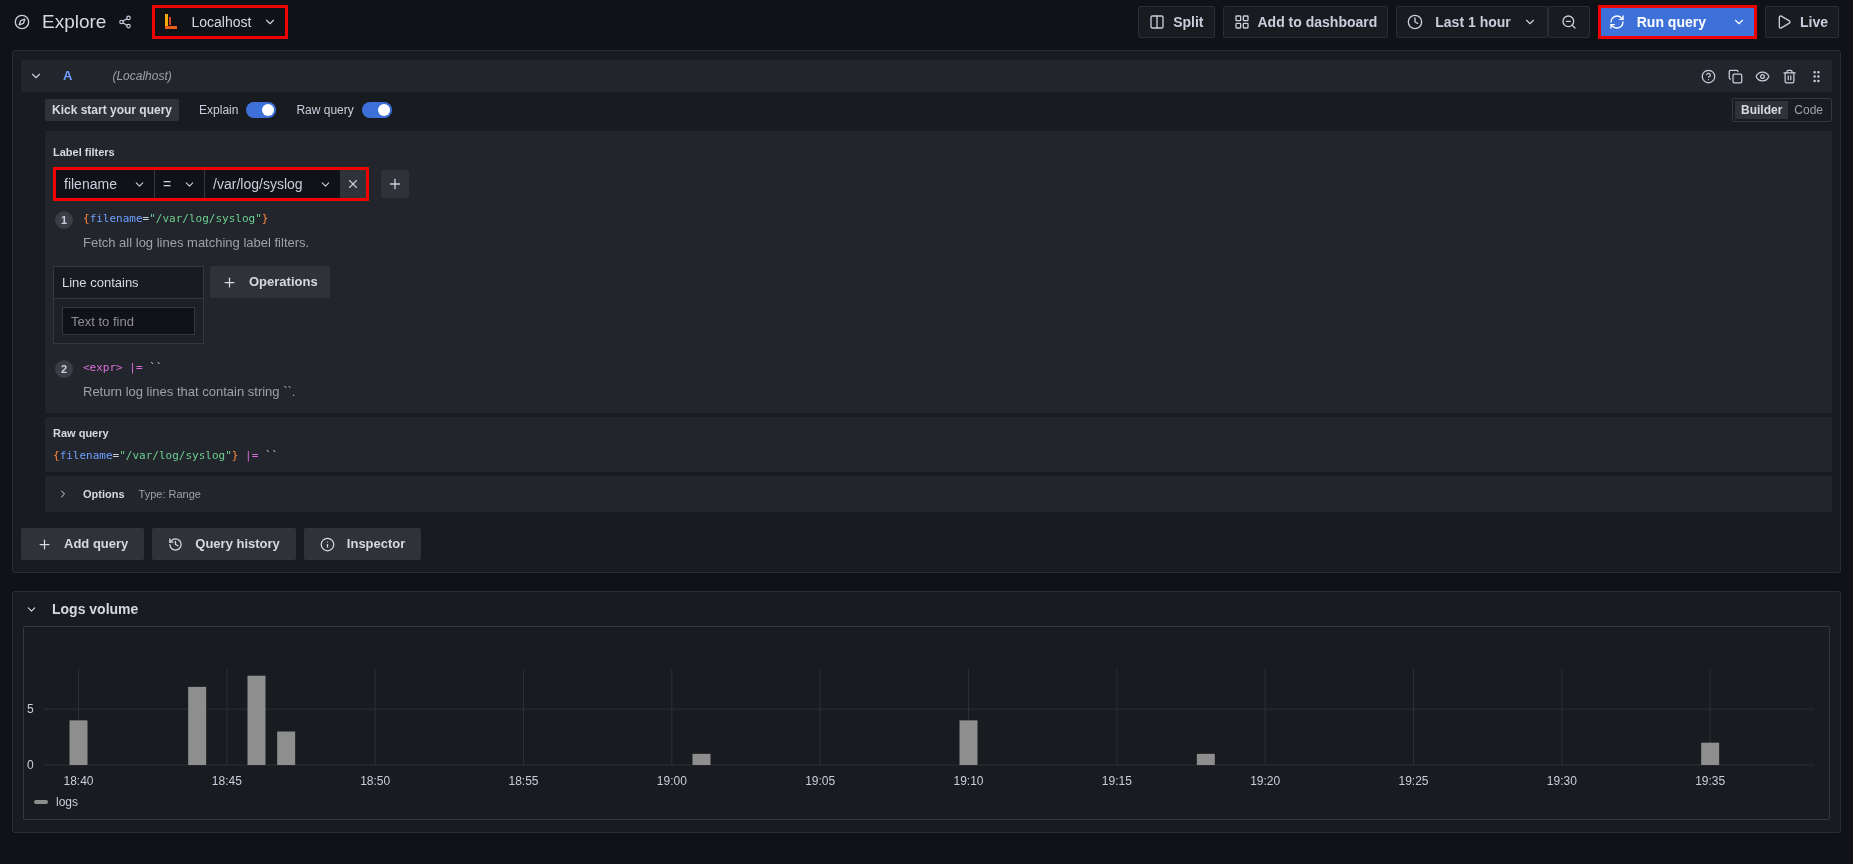  Describe the element at coordinates (1735, 76) in the screenshot. I see `duplicate-icon` at that location.